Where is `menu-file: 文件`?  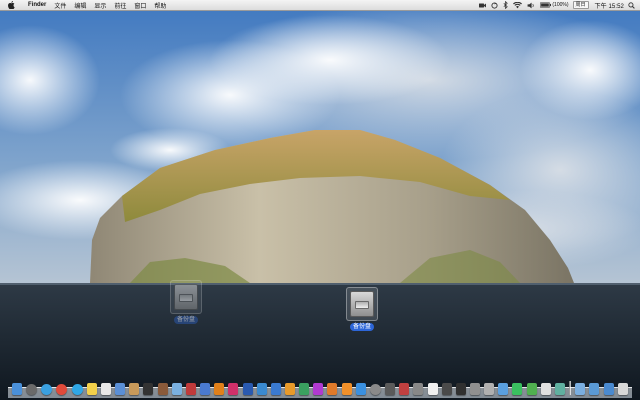 menu-file: 文件 is located at coordinates (60, 5).